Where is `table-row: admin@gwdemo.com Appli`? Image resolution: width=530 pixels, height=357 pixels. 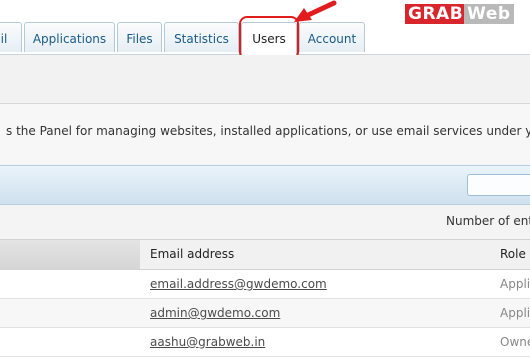
table-row: admin@gwdemo.com Appli is located at coordinates (265, 313).